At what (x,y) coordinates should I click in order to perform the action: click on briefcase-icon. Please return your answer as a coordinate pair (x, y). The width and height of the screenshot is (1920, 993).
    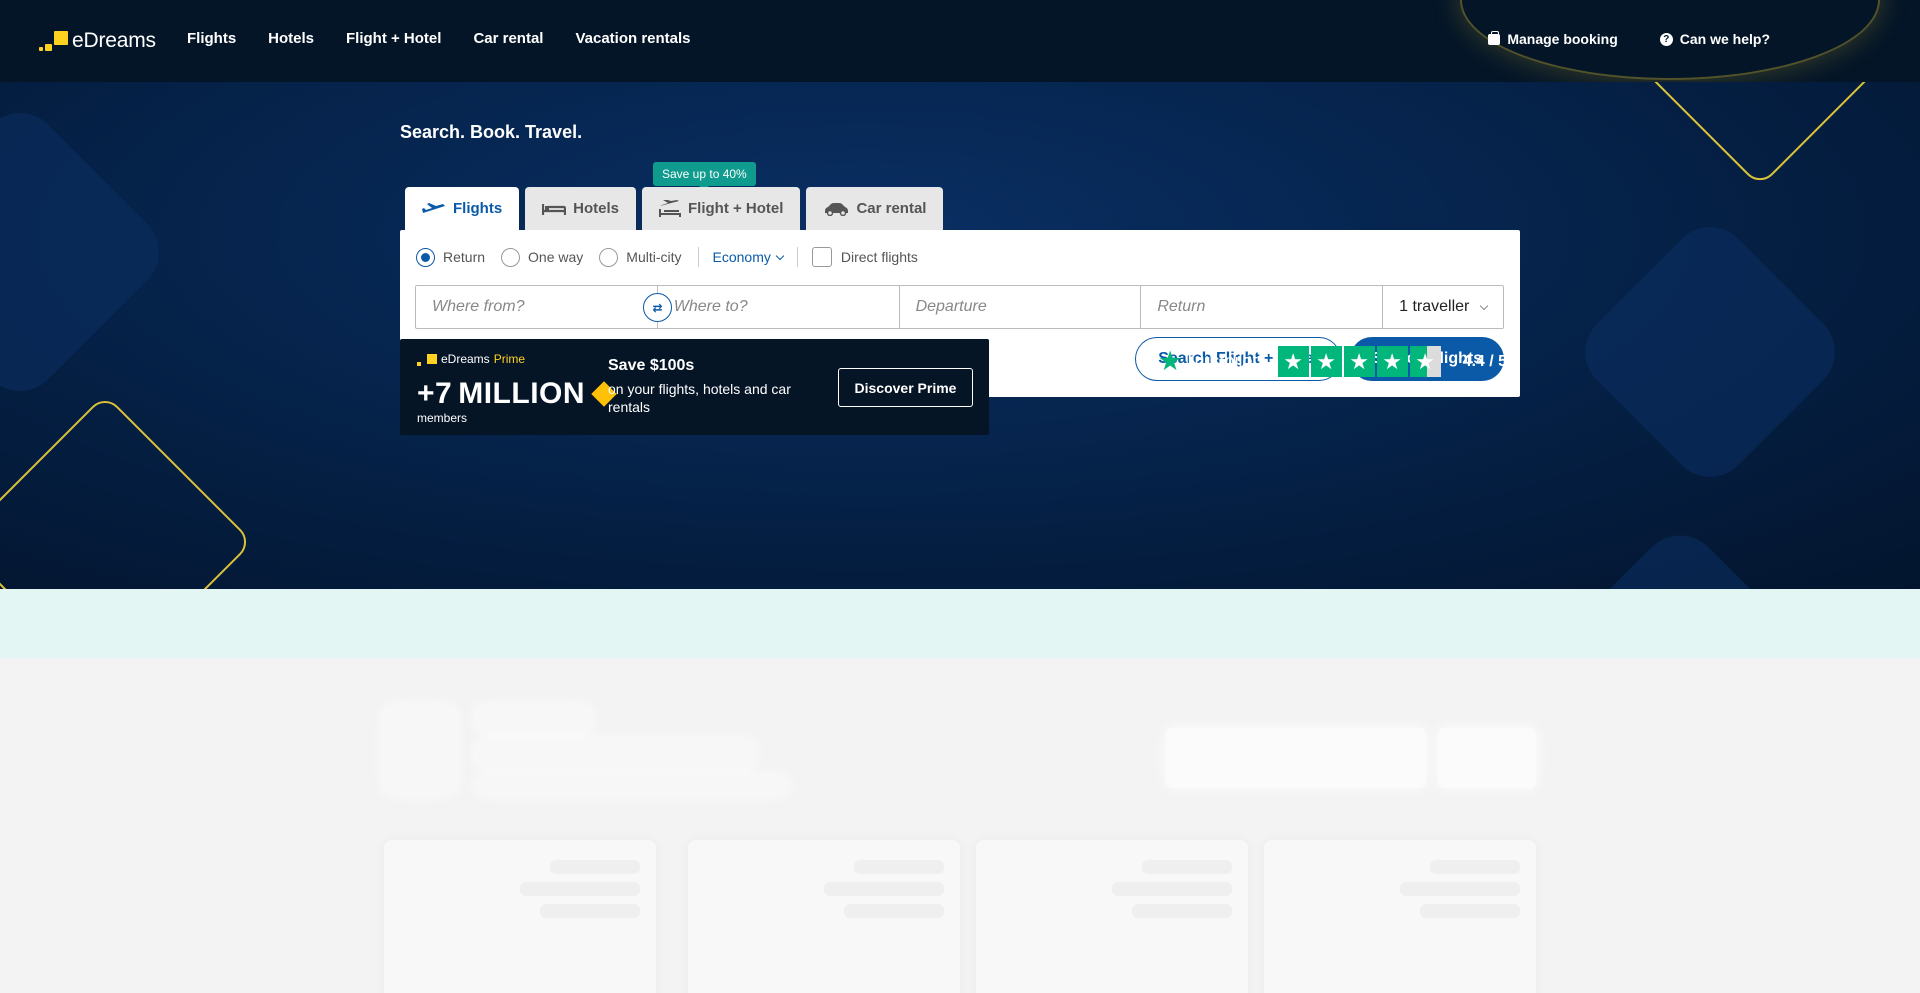
    Looking at the image, I should click on (1494, 37).